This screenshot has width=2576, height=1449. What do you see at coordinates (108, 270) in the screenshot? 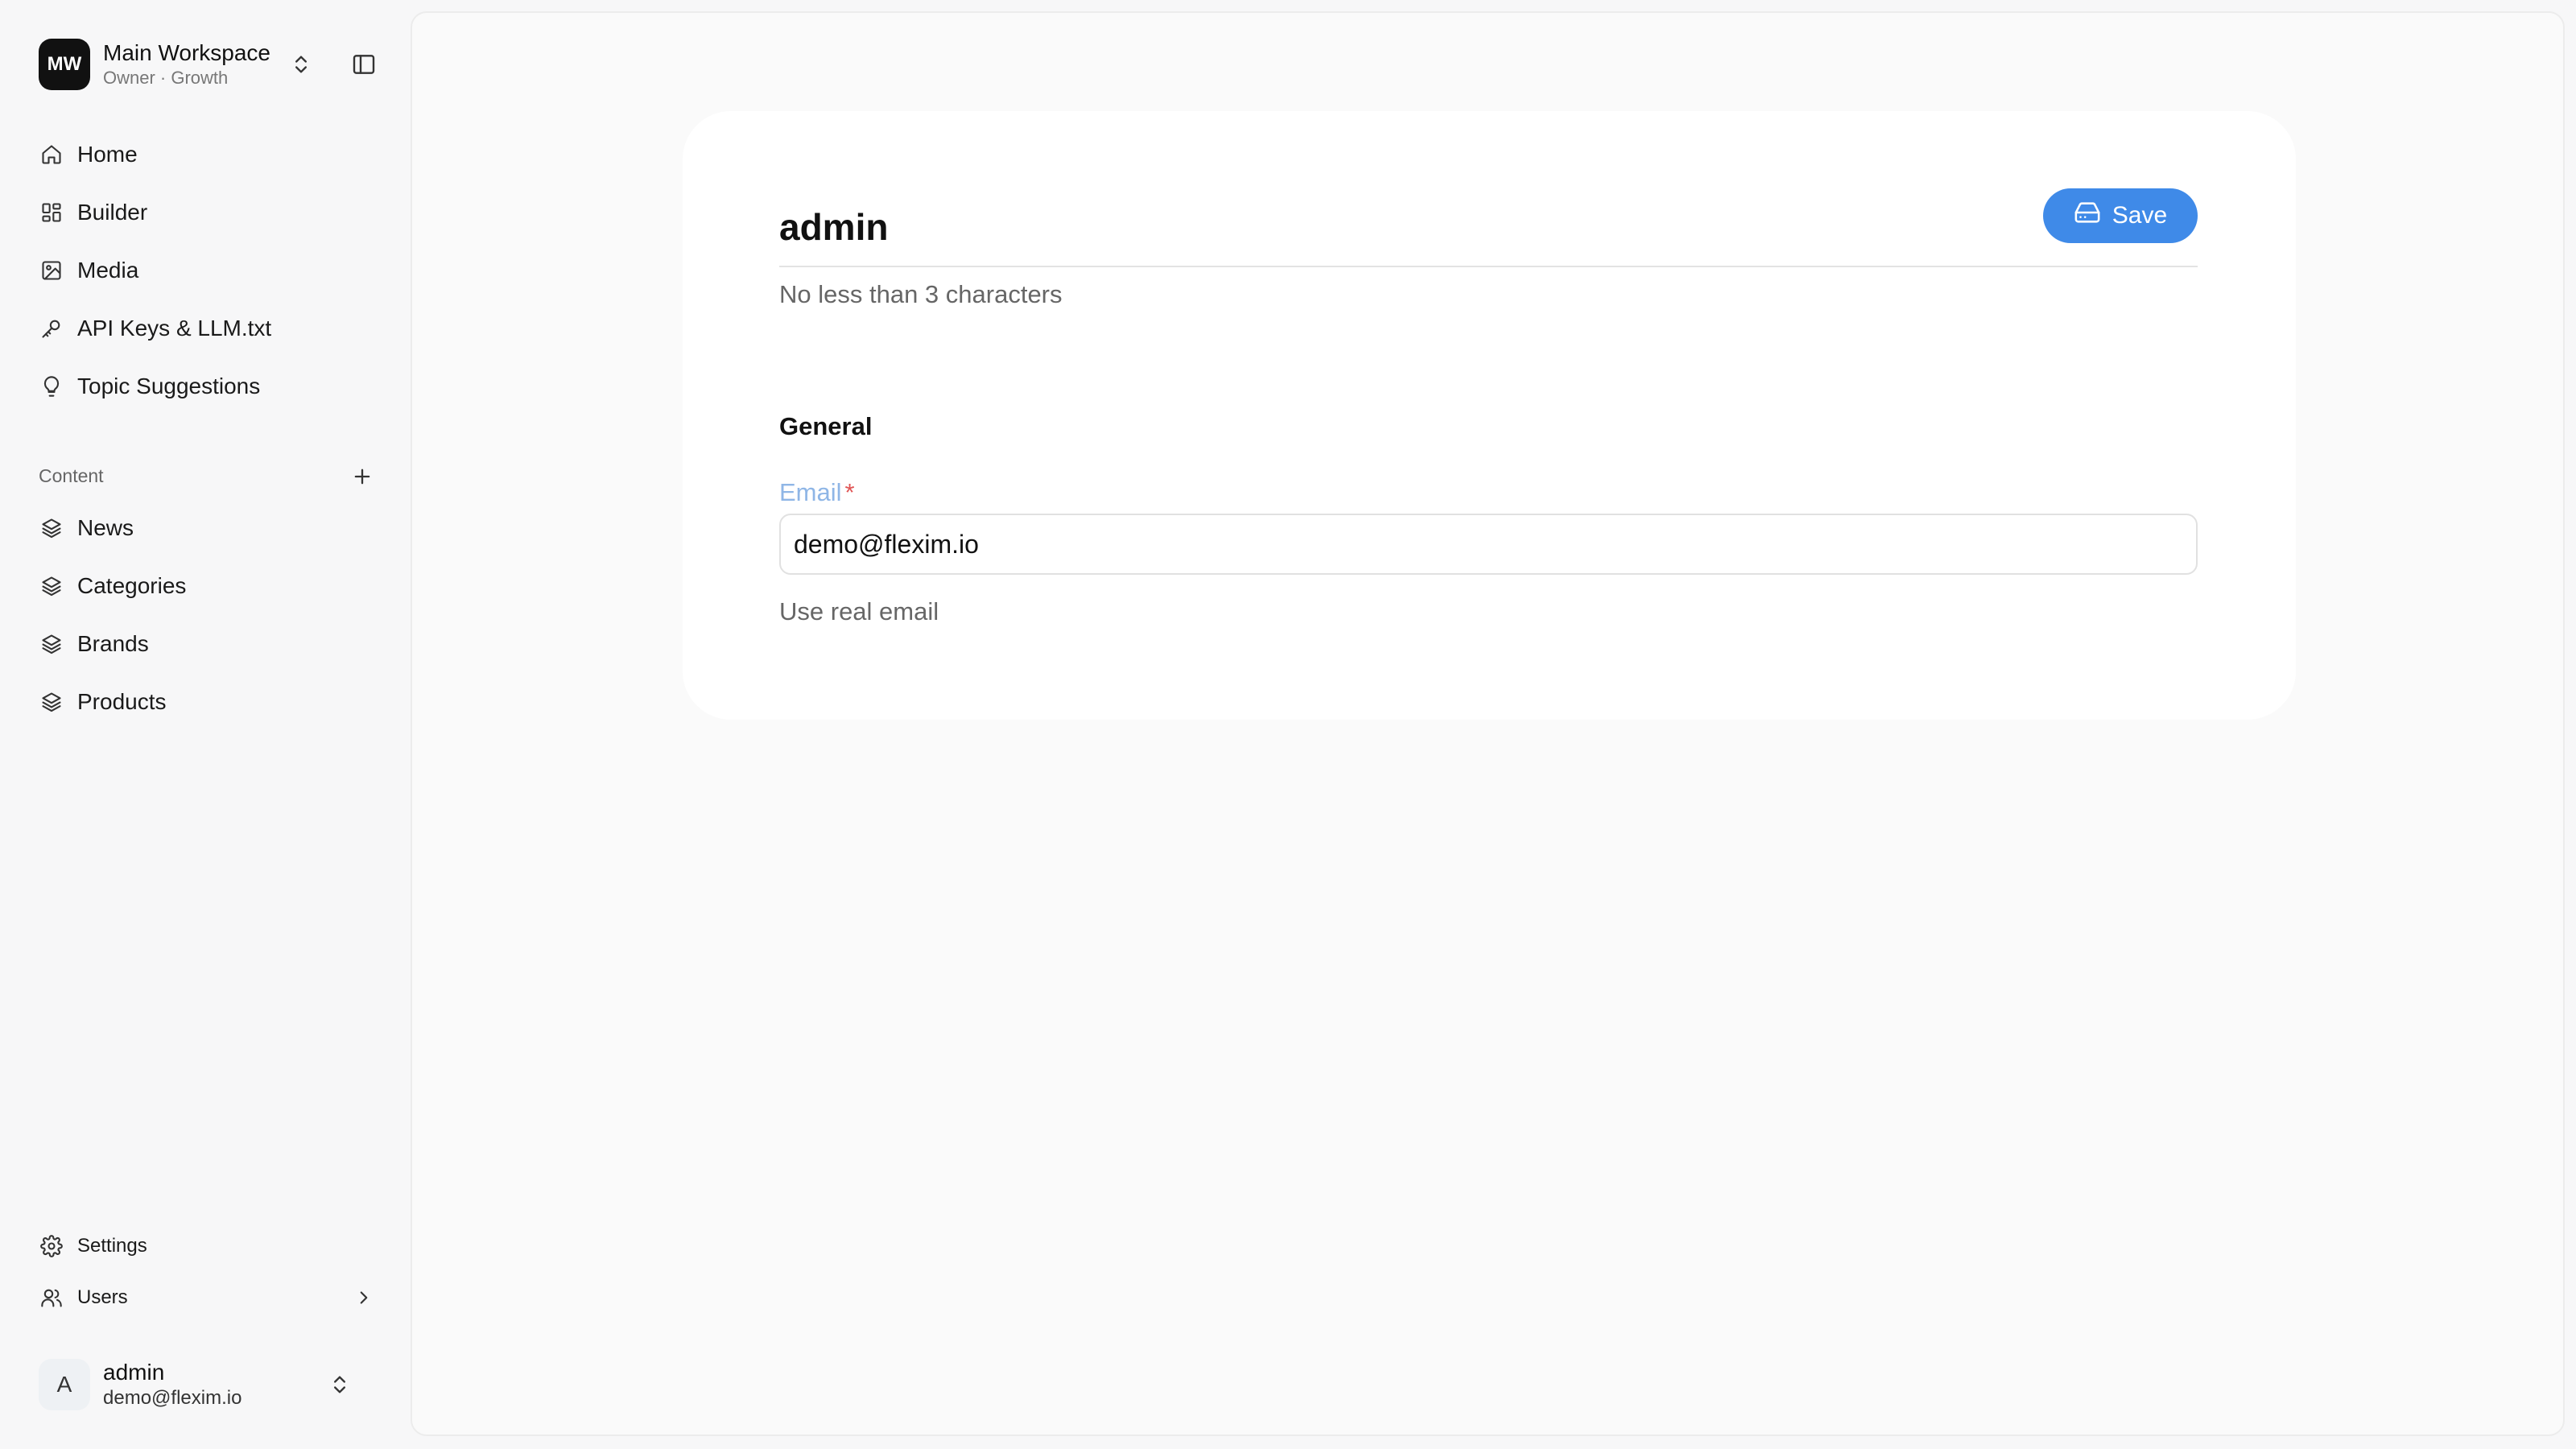
I see `nav-label: Media` at bounding box center [108, 270].